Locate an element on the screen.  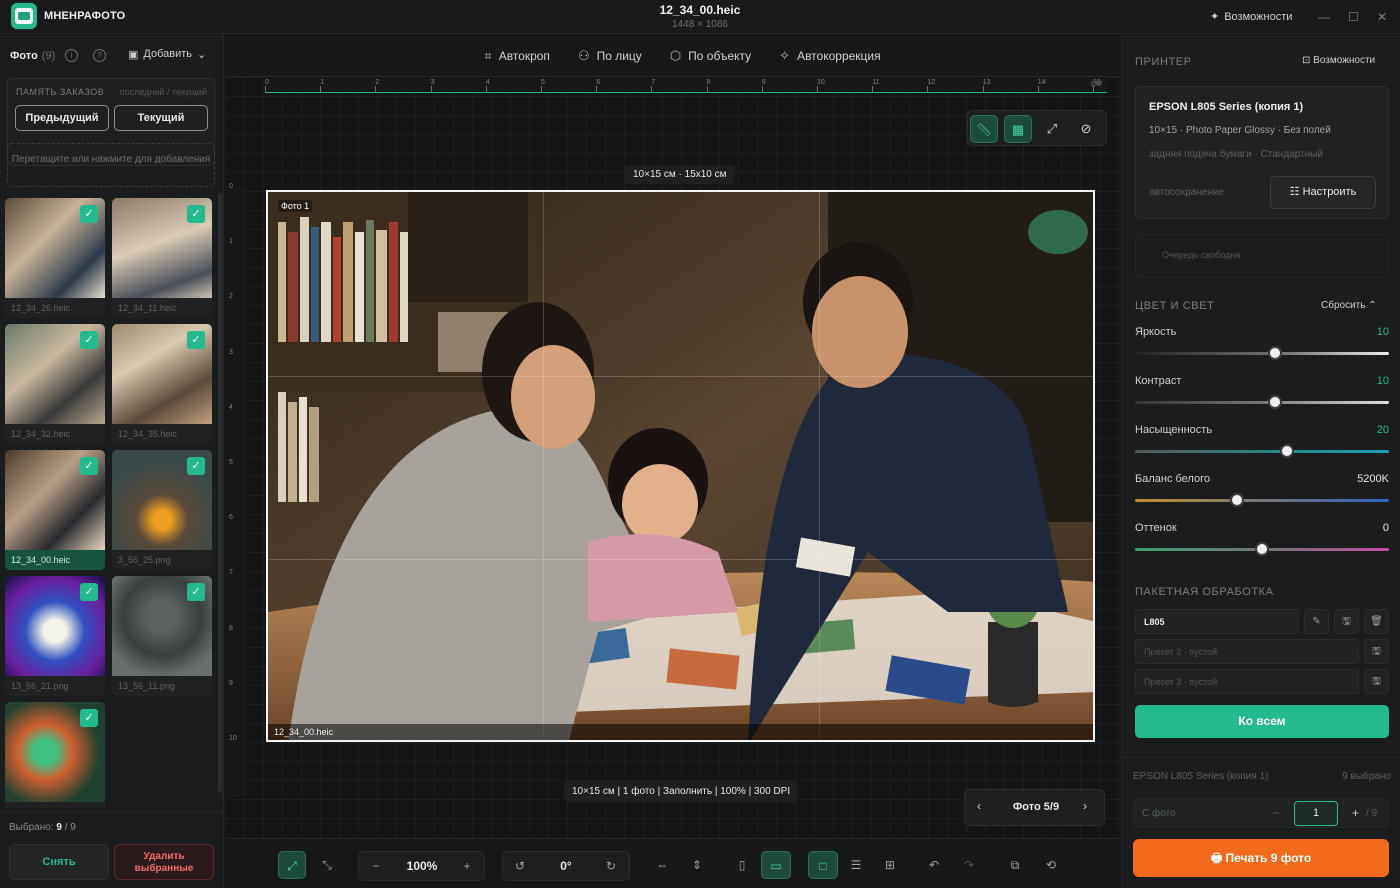
edit-icon: ✎ is located at coordinates (1316, 621).